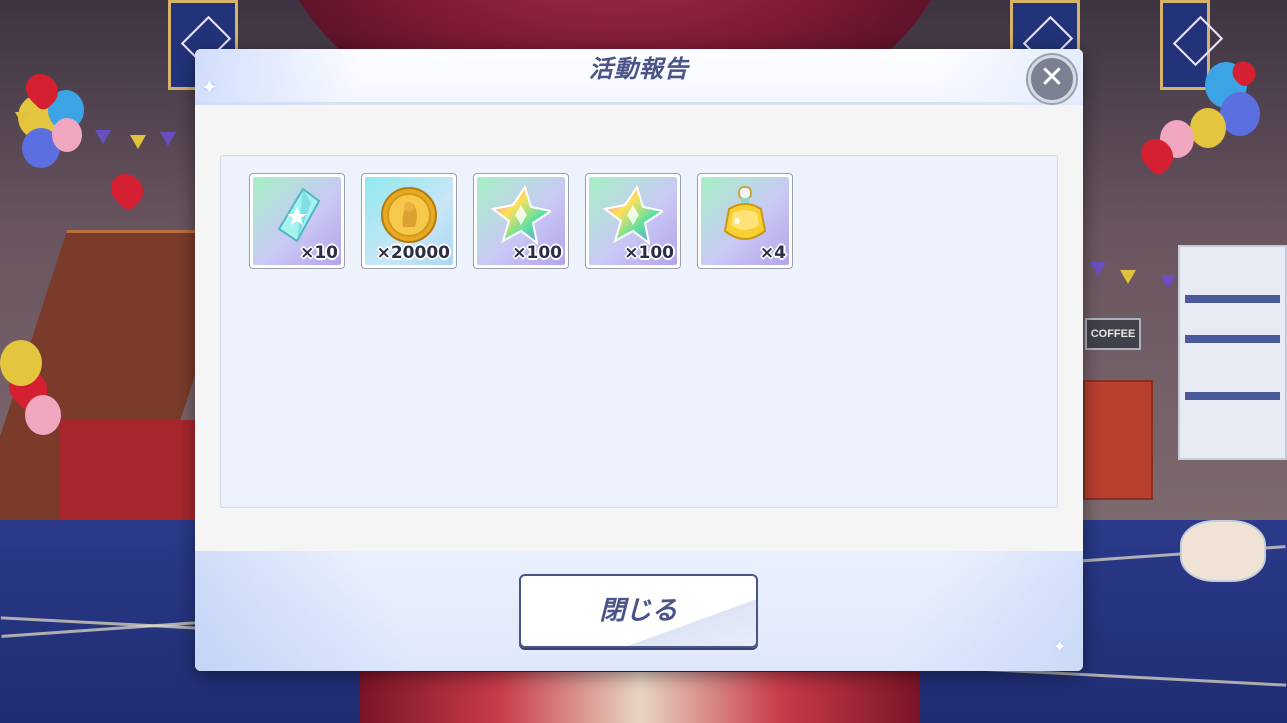 The width and height of the screenshot is (1287, 723). What do you see at coordinates (639, 69) in the screenshot?
I see `dialog-title: 活動報告` at bounding box center [639, 69].